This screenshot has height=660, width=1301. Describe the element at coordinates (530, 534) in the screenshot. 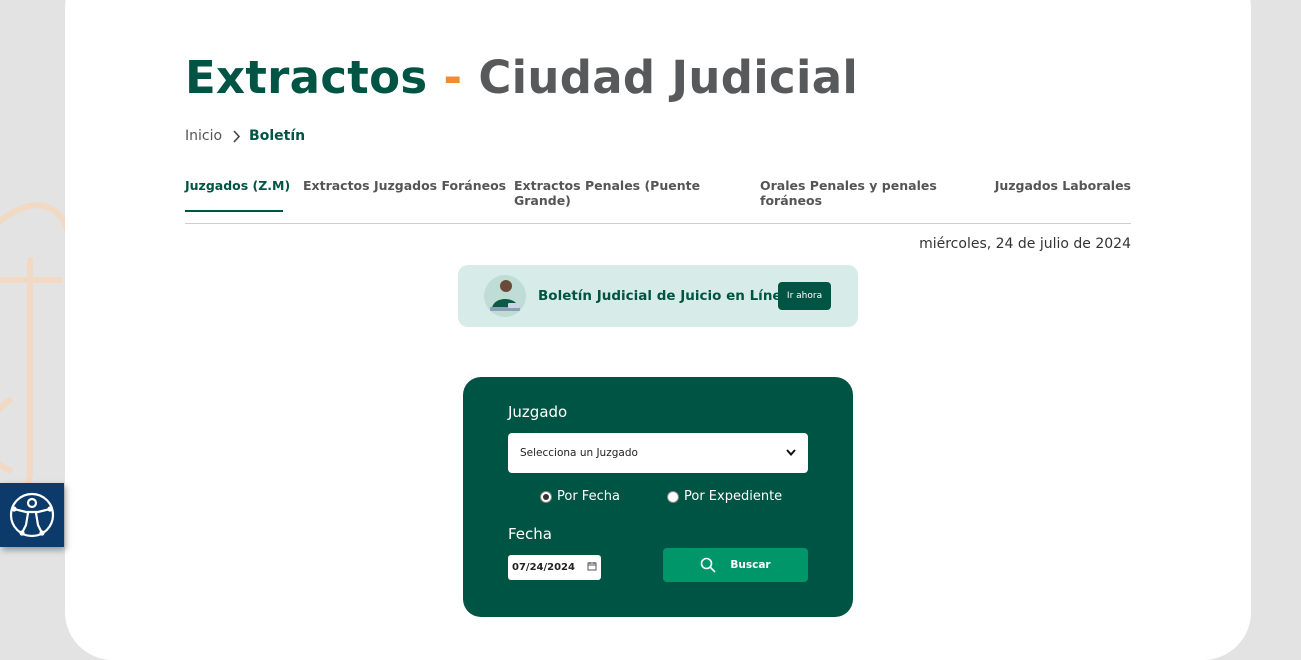

I see `fecha-label: Fecha` at that location.